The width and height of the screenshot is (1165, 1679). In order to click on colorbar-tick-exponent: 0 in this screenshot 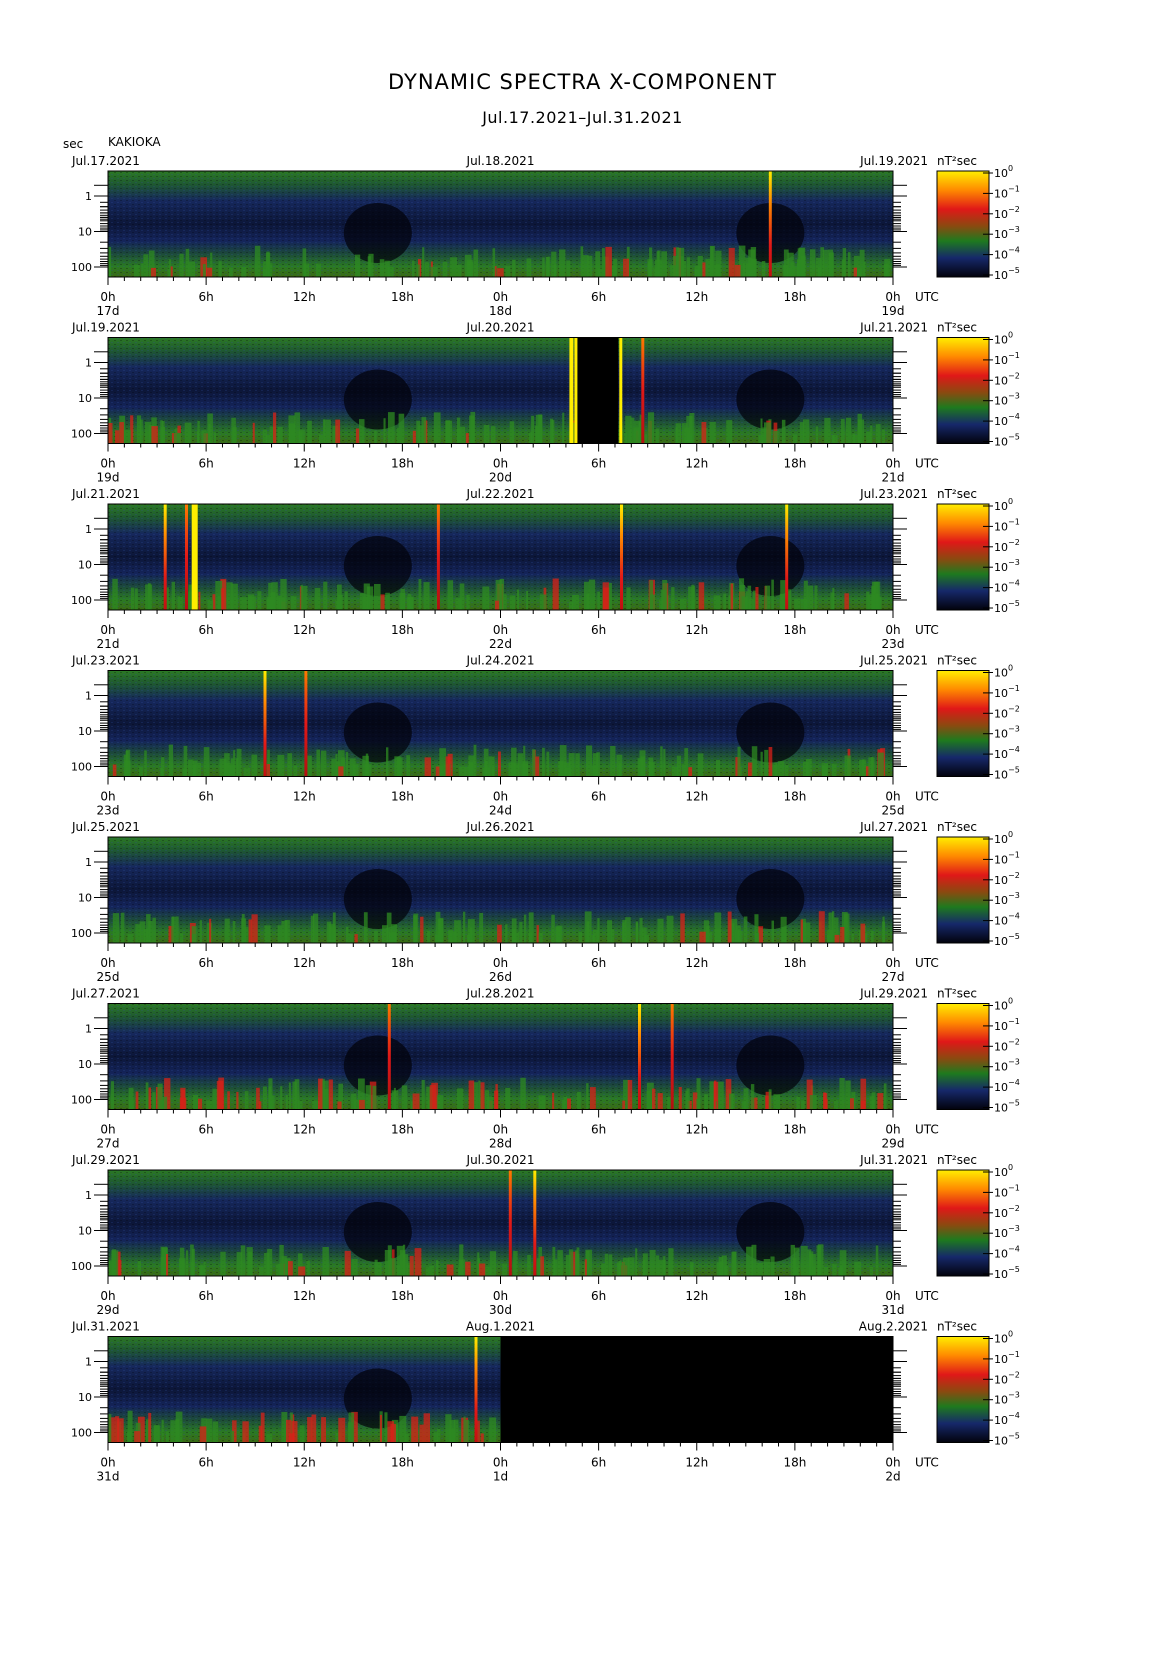, I will do `click(1010, 668)`.